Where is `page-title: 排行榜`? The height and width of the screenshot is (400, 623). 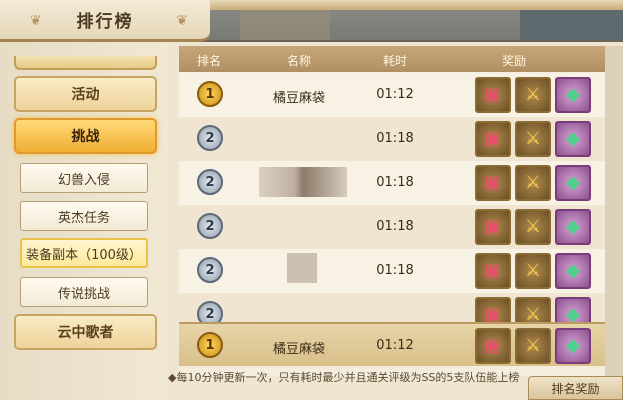
page-title: 排行榜 is located at coordinates (105, 22).